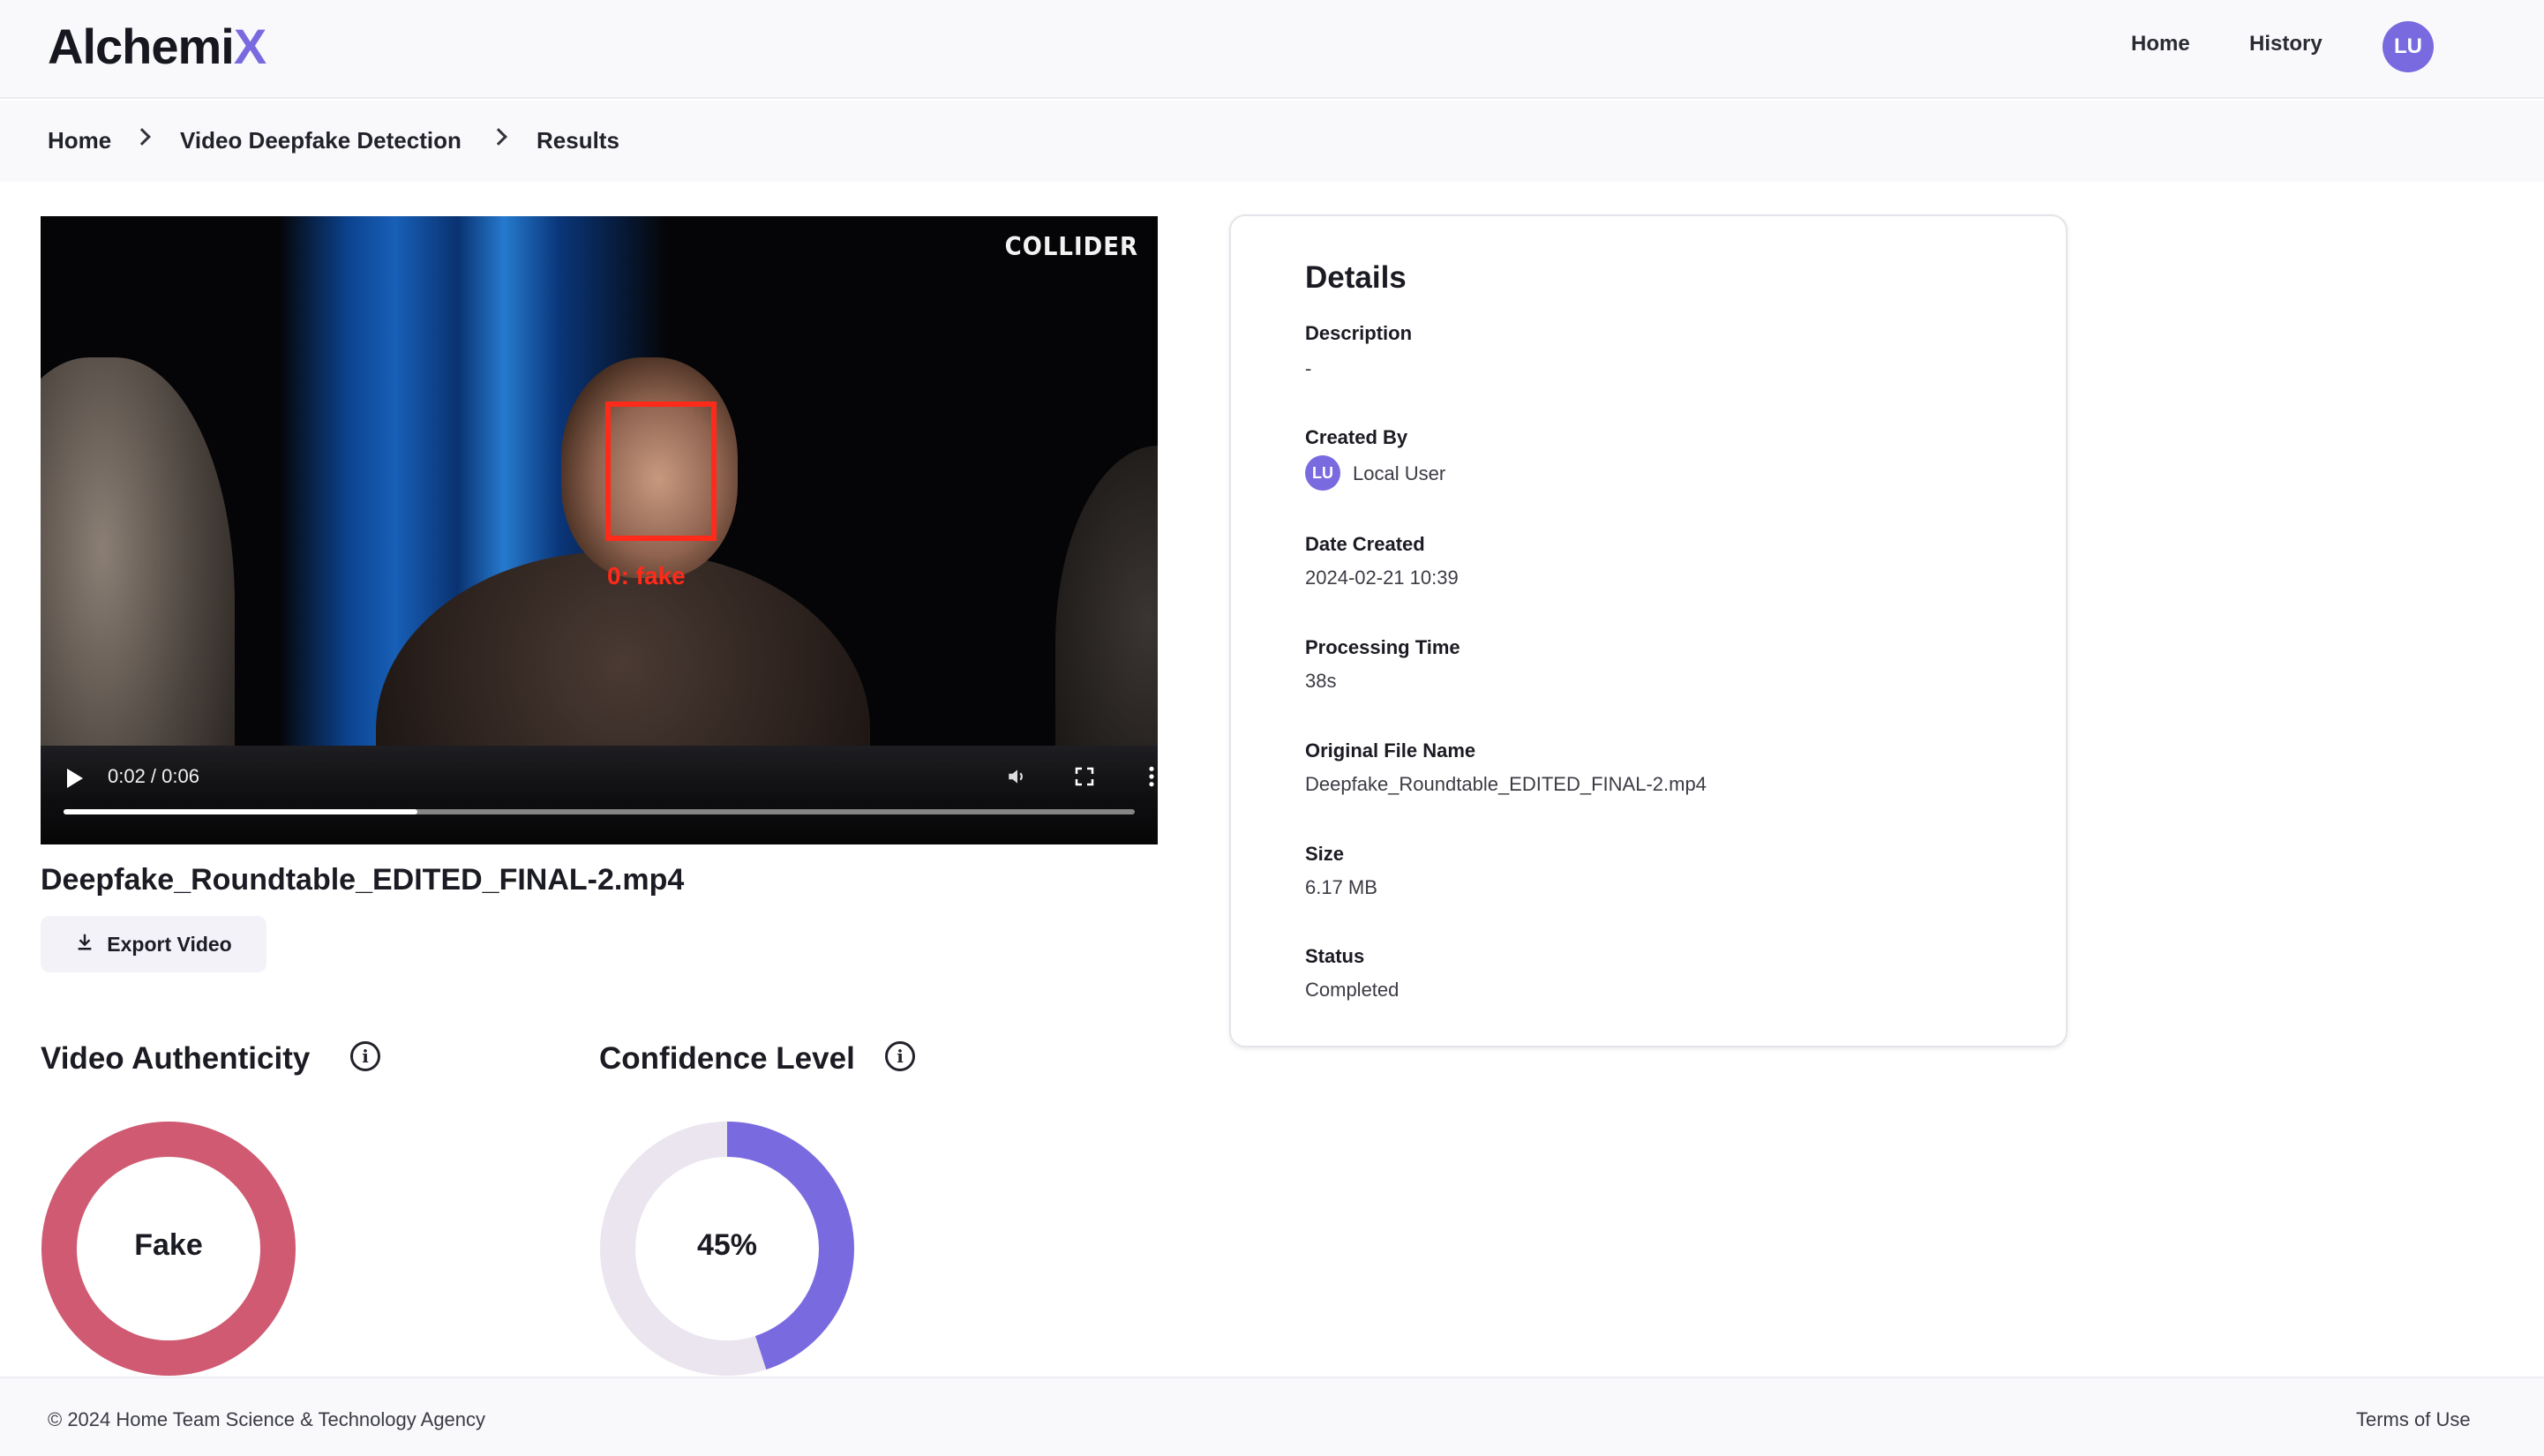 This screenshot has height=1456, width=2544. I want to click on status-label: Status, so click(1335, 956).